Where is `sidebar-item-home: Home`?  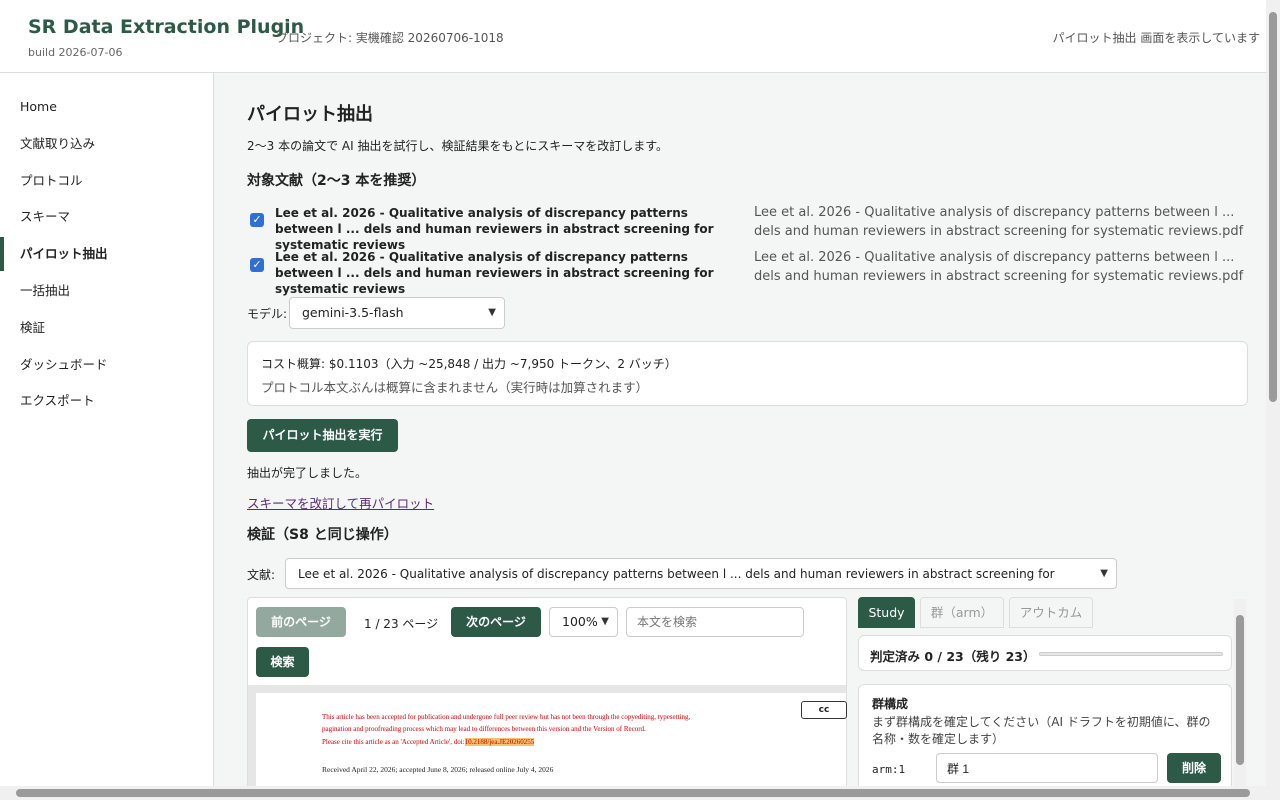
sidebar-item-home: Home is located at coordinates (106, 107).